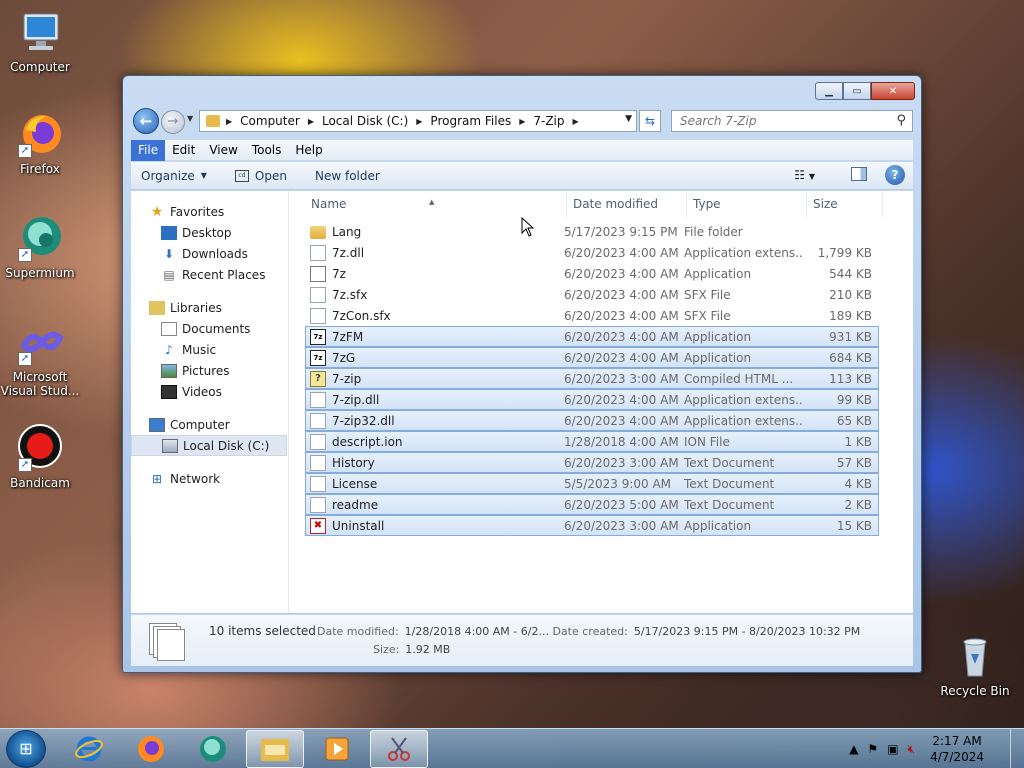 The height and width of the screenshot is (768, 1024). I want to click on desktop-icon-computer: Computer, so click(40, 41).